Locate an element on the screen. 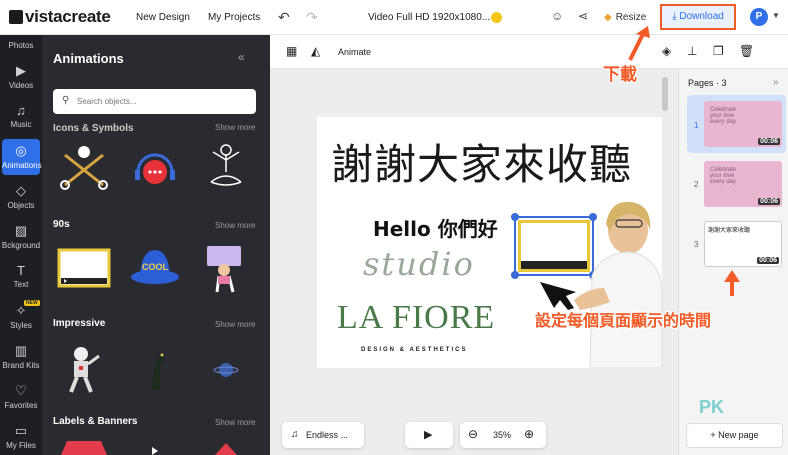 The image size is (788, 455). collapse-panel-icon: « is located at coordinates (241, 57).